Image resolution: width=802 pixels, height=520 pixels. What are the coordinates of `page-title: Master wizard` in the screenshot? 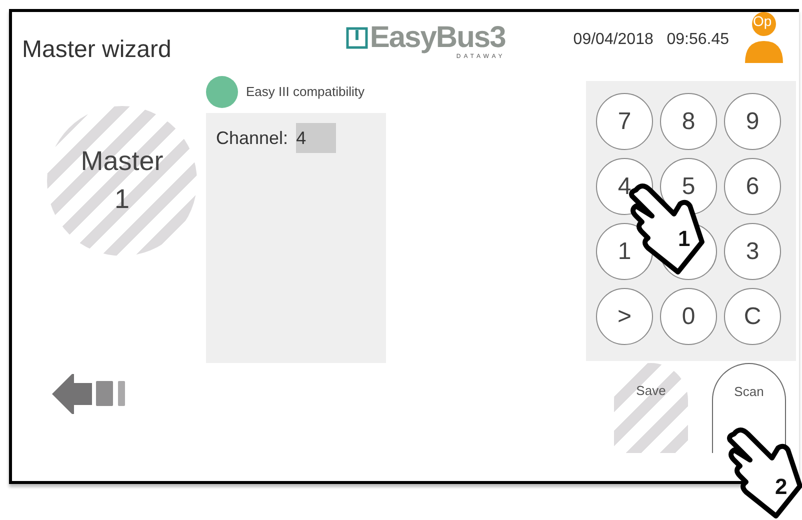 It's located at (97, 50).